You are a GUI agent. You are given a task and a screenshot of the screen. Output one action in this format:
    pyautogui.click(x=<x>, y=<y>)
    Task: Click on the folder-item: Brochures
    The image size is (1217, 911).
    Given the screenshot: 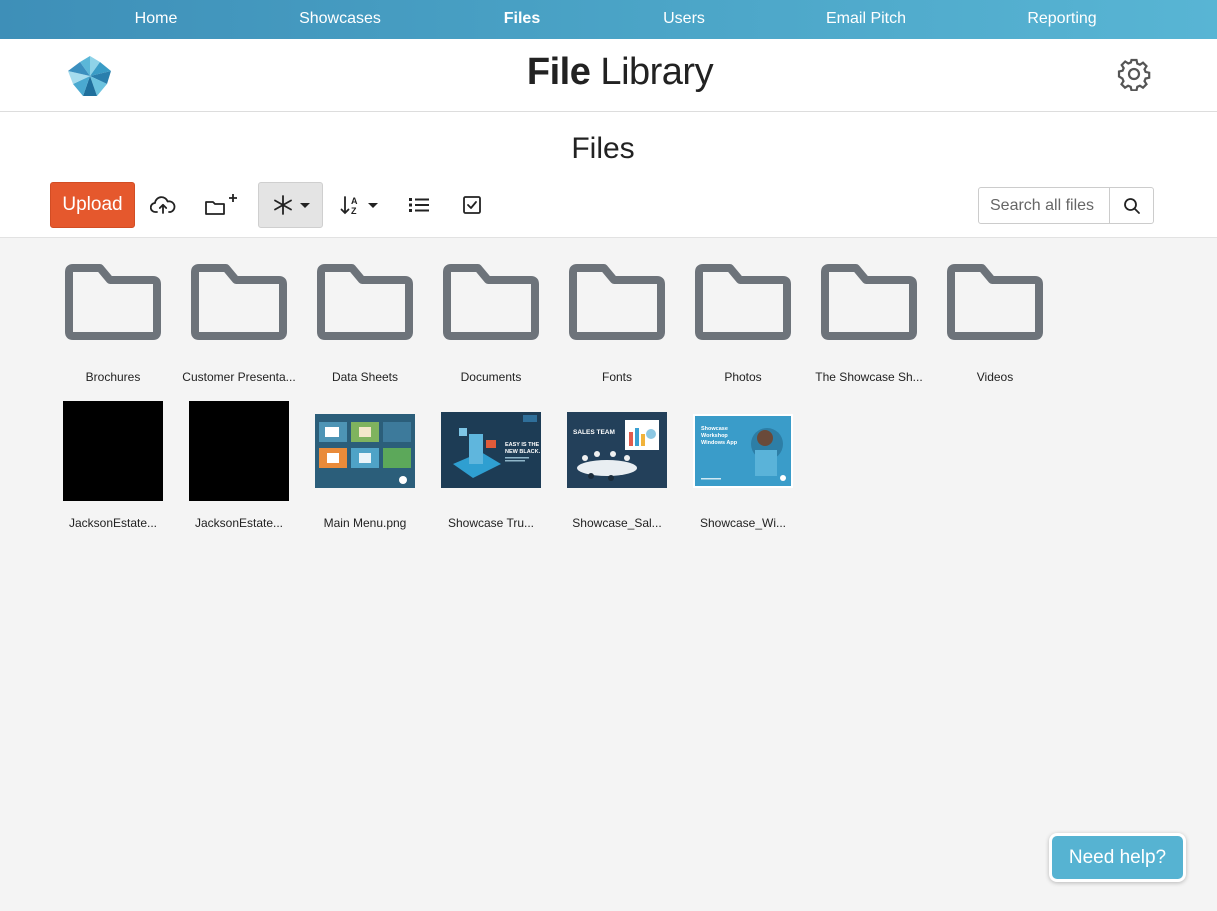 What is the action you would take?
    pyautogui.click(x=113, y=325)
    